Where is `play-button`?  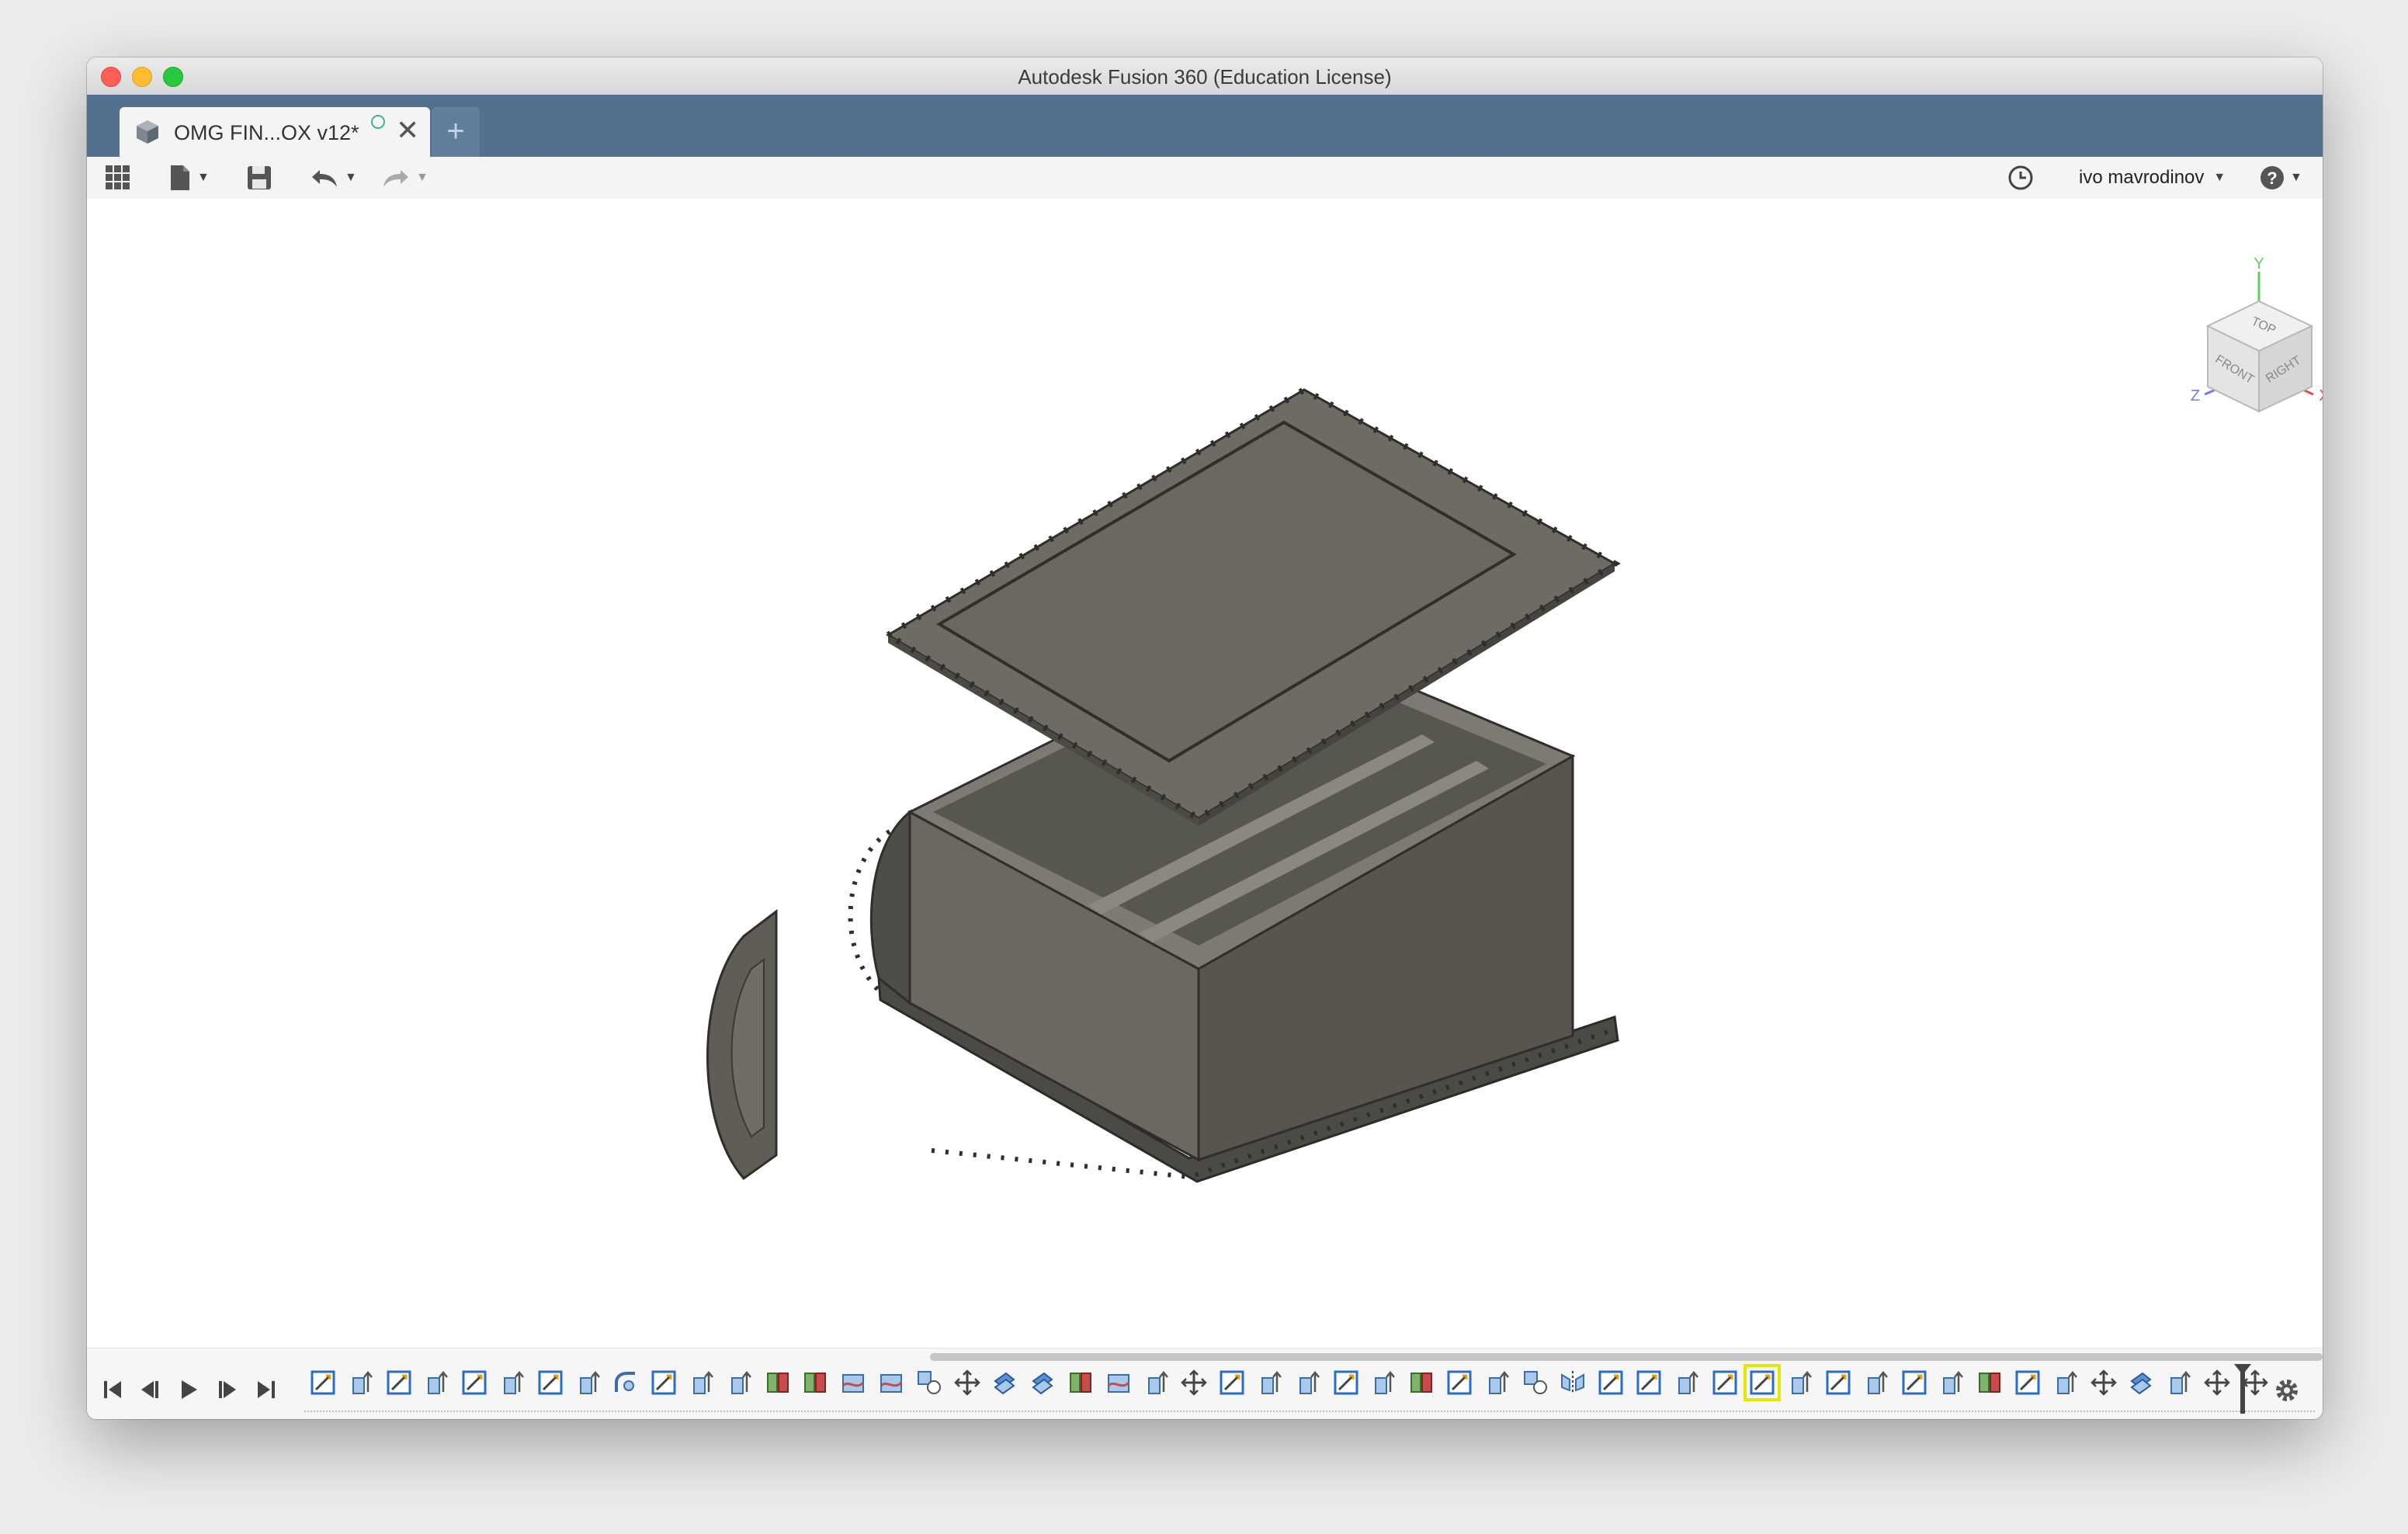 play-button is located at coordinates (188, 1389).